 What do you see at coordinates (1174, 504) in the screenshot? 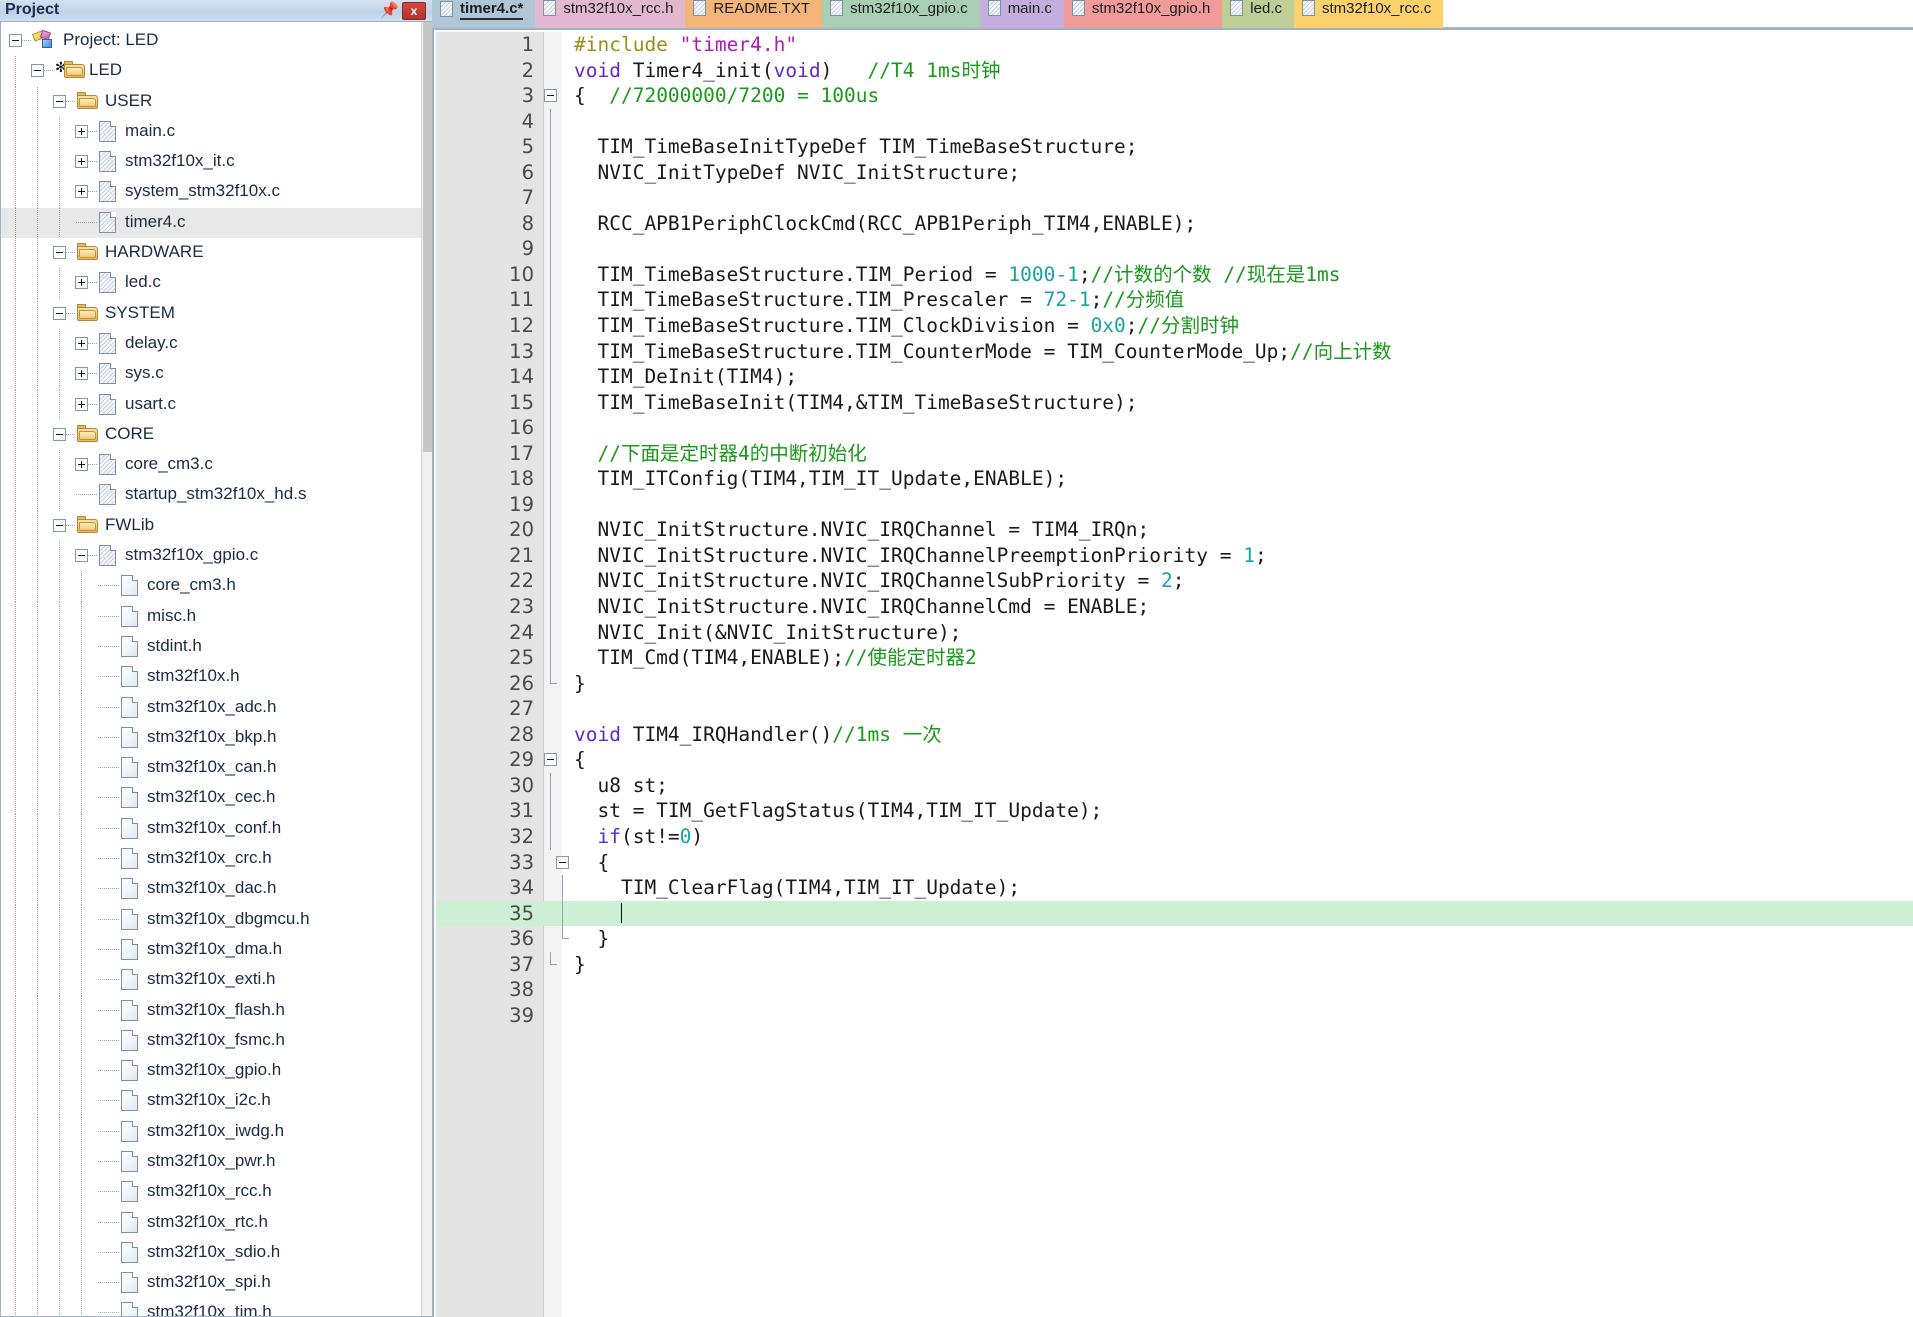
I see `code-line: 19` at bounding box center [1174, 504].